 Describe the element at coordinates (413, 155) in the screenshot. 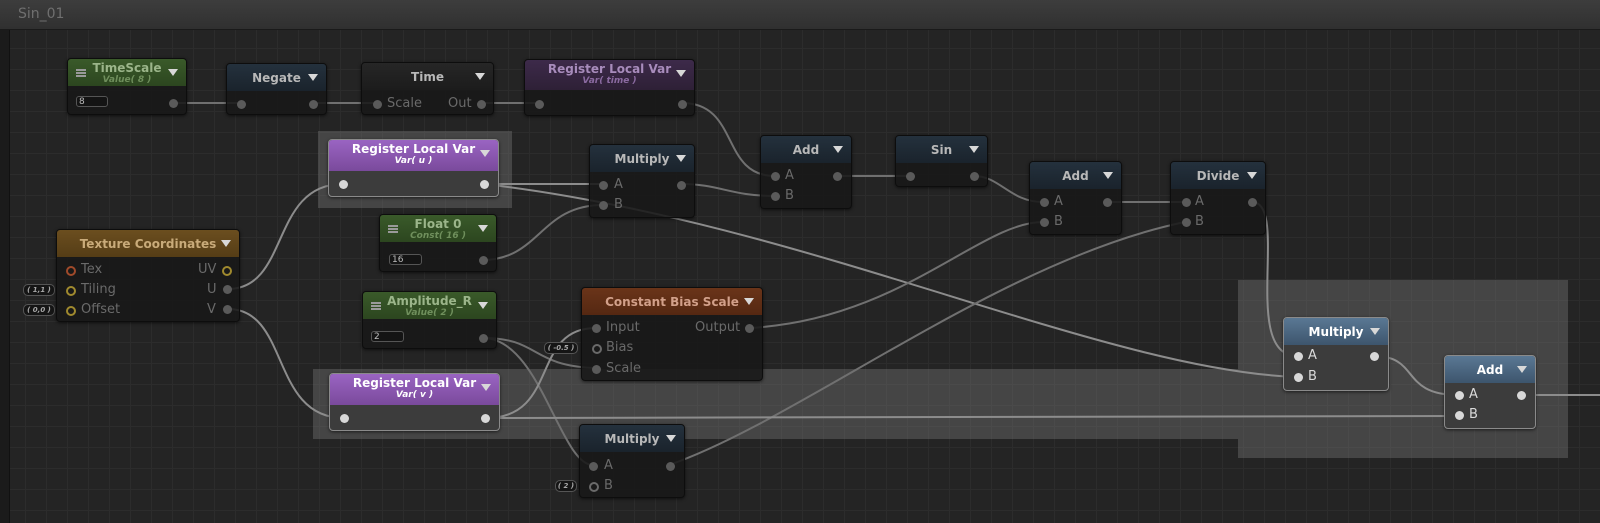

I see `node-header: Register Local Var Var( u )` at that location.